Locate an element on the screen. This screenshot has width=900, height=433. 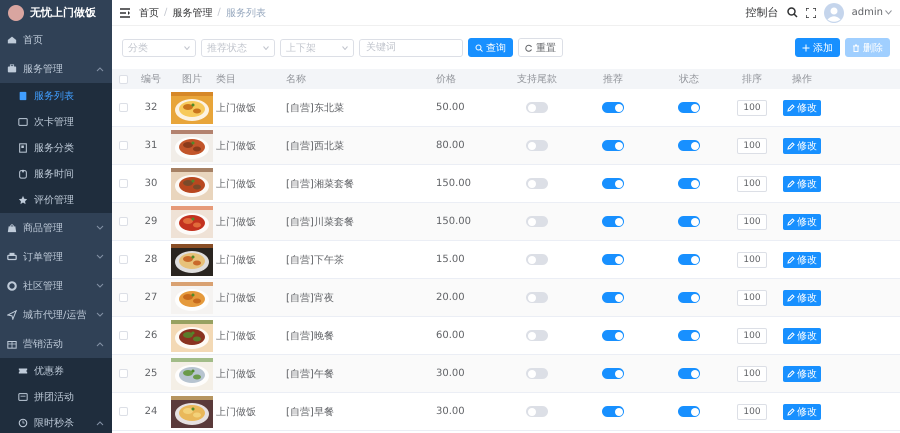
table-cell-text: 50.00 is located at coordinates (451, 107).